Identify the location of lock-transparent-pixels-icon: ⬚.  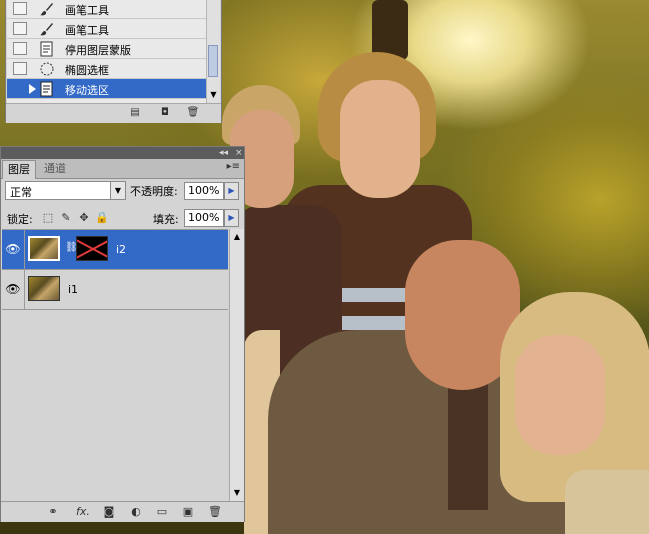
(48, 218).